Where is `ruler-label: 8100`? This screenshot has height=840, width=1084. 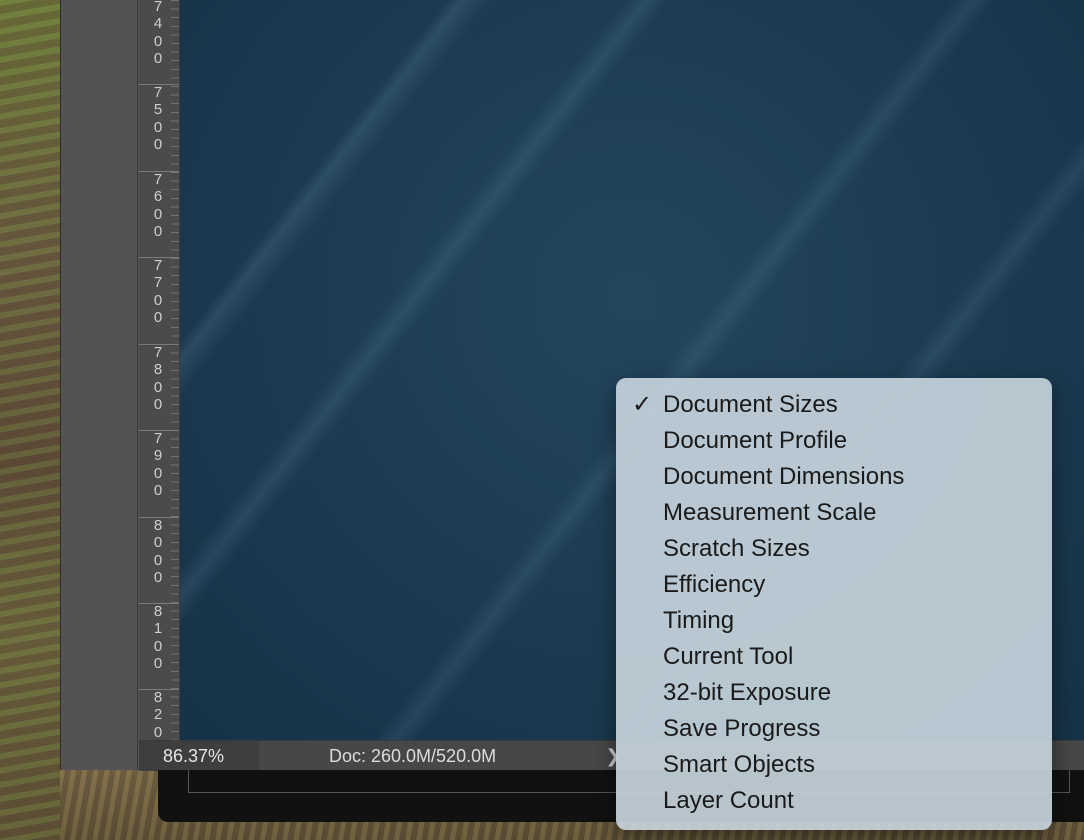 ruler-label: 8100 is located at coordinates (158, 637).